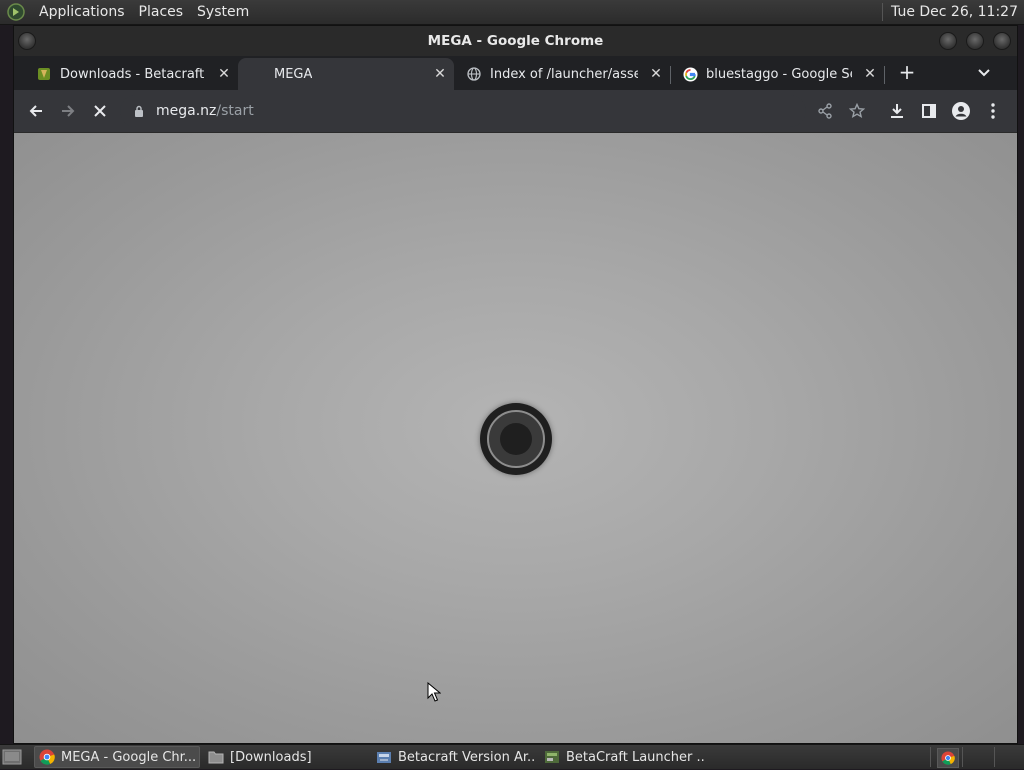  I want to click on window-title: MEGA - Google Chrome, so click(515, 41).